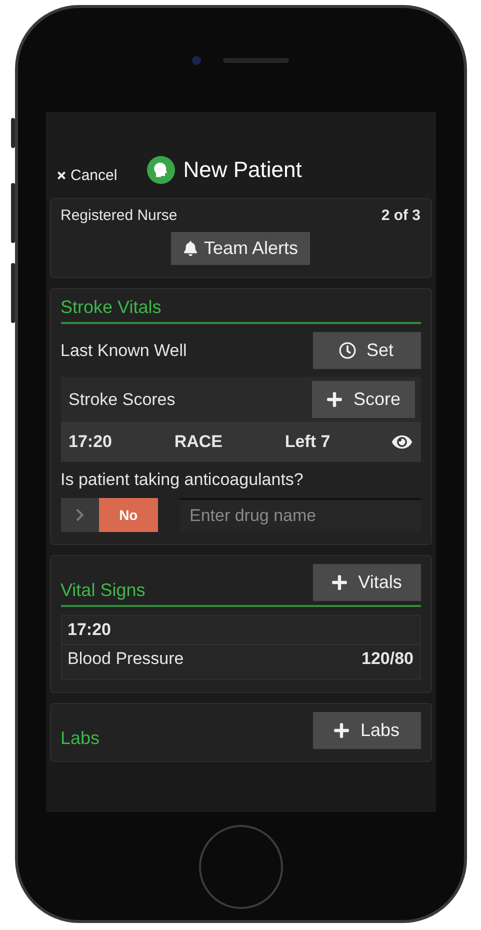  Describe the element at coordinates (126, 659) in the screenshot. I see `vitals-name: Blood Pressure` at that location.